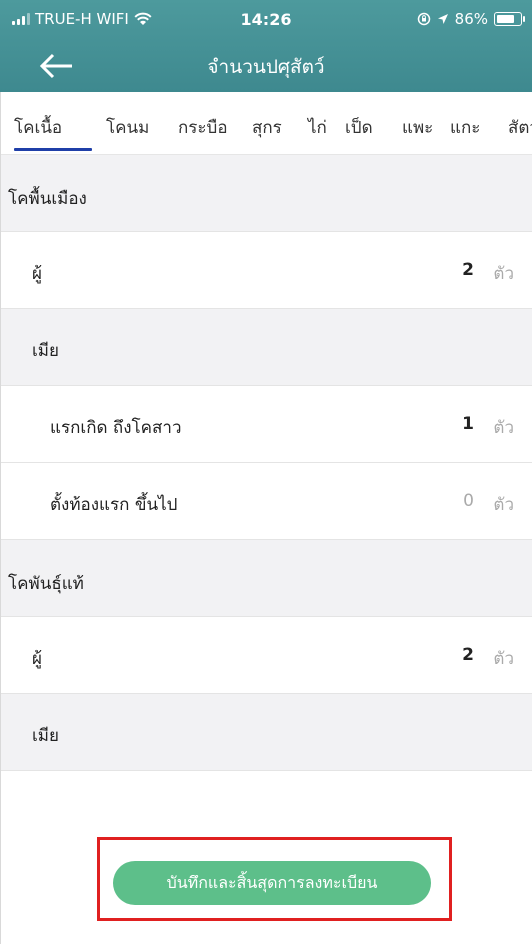 The width and height of the screenshot is (532, 944). Describe the element at coordinates (520, 127) in the screenshot. I see `tab-other-animals: สัตว์` at that location.